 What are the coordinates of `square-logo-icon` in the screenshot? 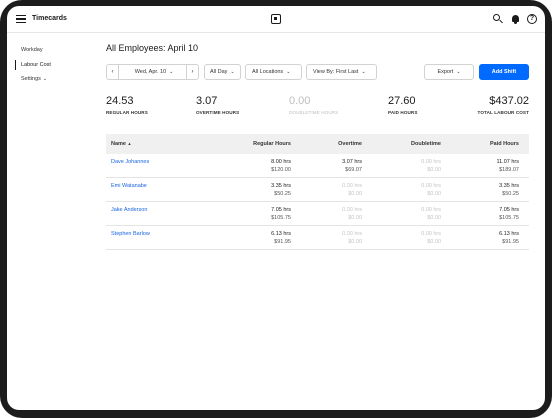 It's located at (276, 19).